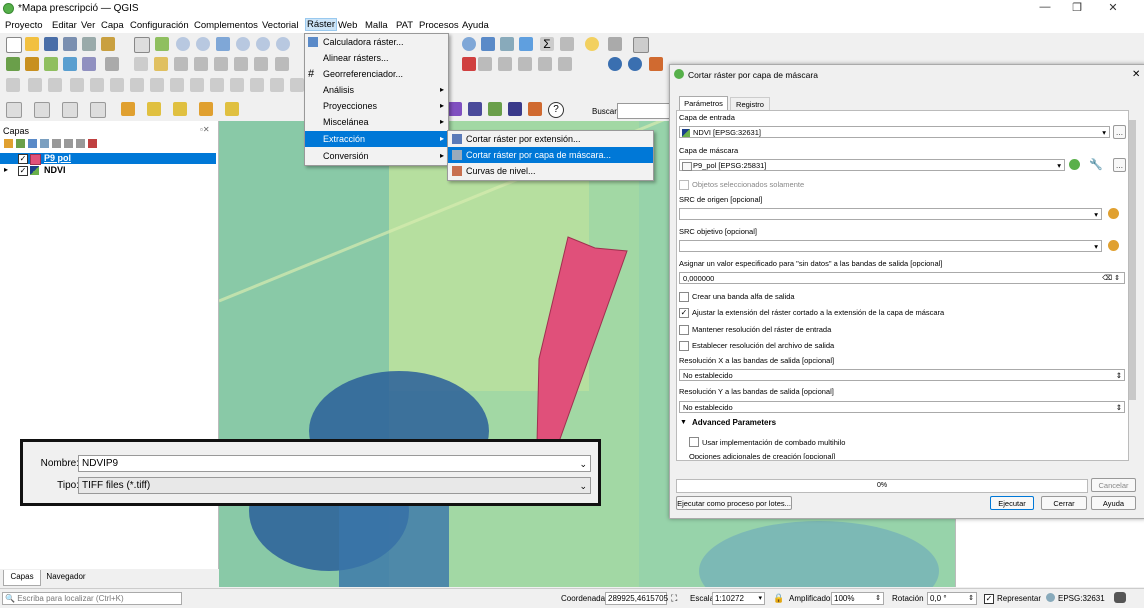 The image size is (1144, 608). Describe the element at coordinates (283, 44) in the screenshot. I see `zoom-native-icon` at that location.